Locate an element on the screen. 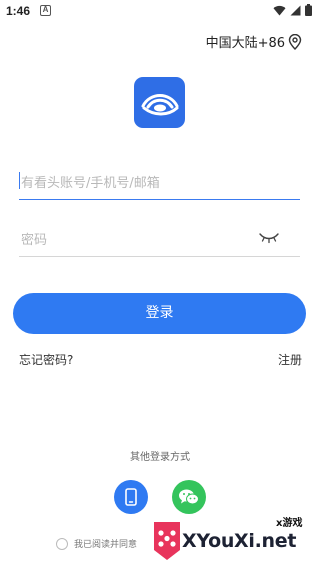 The height and width of the screenshot is (571, 320). watermark: x游戏 XYouXi.net is located at coordinates (234, 540).